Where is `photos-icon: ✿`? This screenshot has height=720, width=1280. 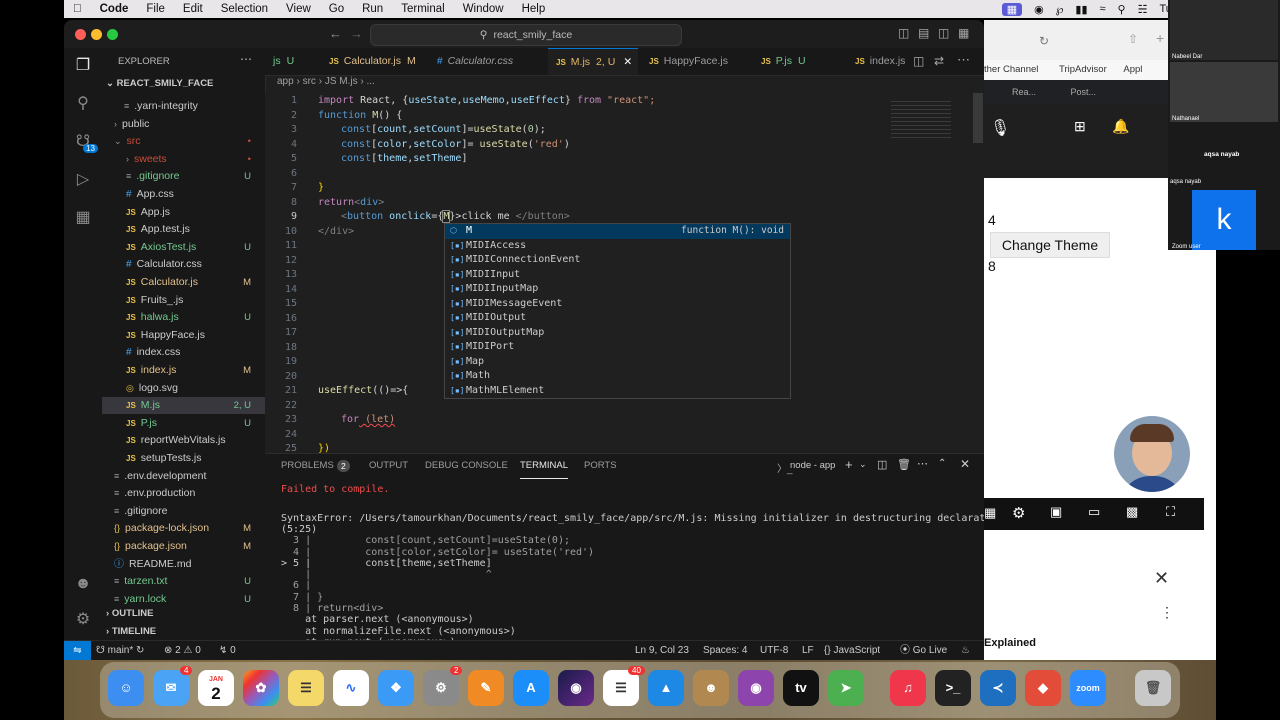 photos-icon: ✿ is located at coordinates (261, 688).